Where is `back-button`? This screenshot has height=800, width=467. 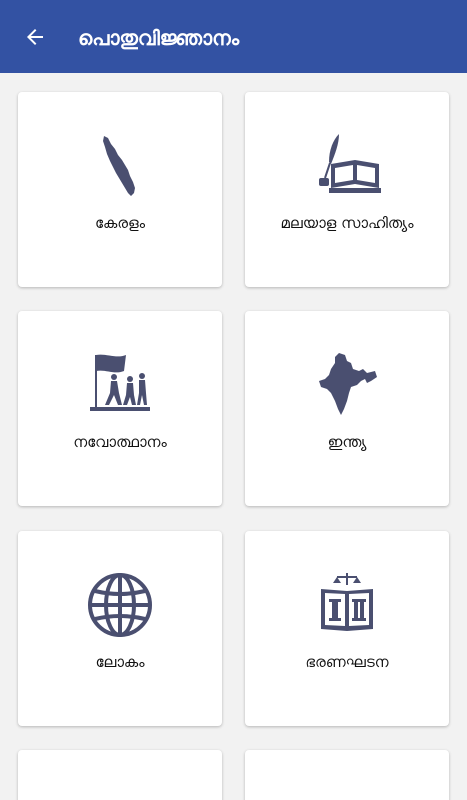
back-button is located at coordinates (35, 37).